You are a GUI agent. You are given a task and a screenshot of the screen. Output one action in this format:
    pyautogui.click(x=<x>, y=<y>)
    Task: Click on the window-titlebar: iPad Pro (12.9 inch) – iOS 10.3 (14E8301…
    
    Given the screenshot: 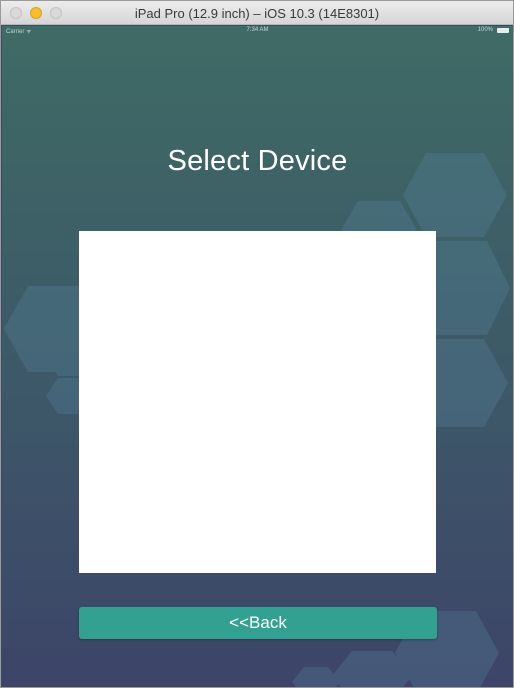 What is the action you would take?
    pyautogui.click(x=257, y=13)
    